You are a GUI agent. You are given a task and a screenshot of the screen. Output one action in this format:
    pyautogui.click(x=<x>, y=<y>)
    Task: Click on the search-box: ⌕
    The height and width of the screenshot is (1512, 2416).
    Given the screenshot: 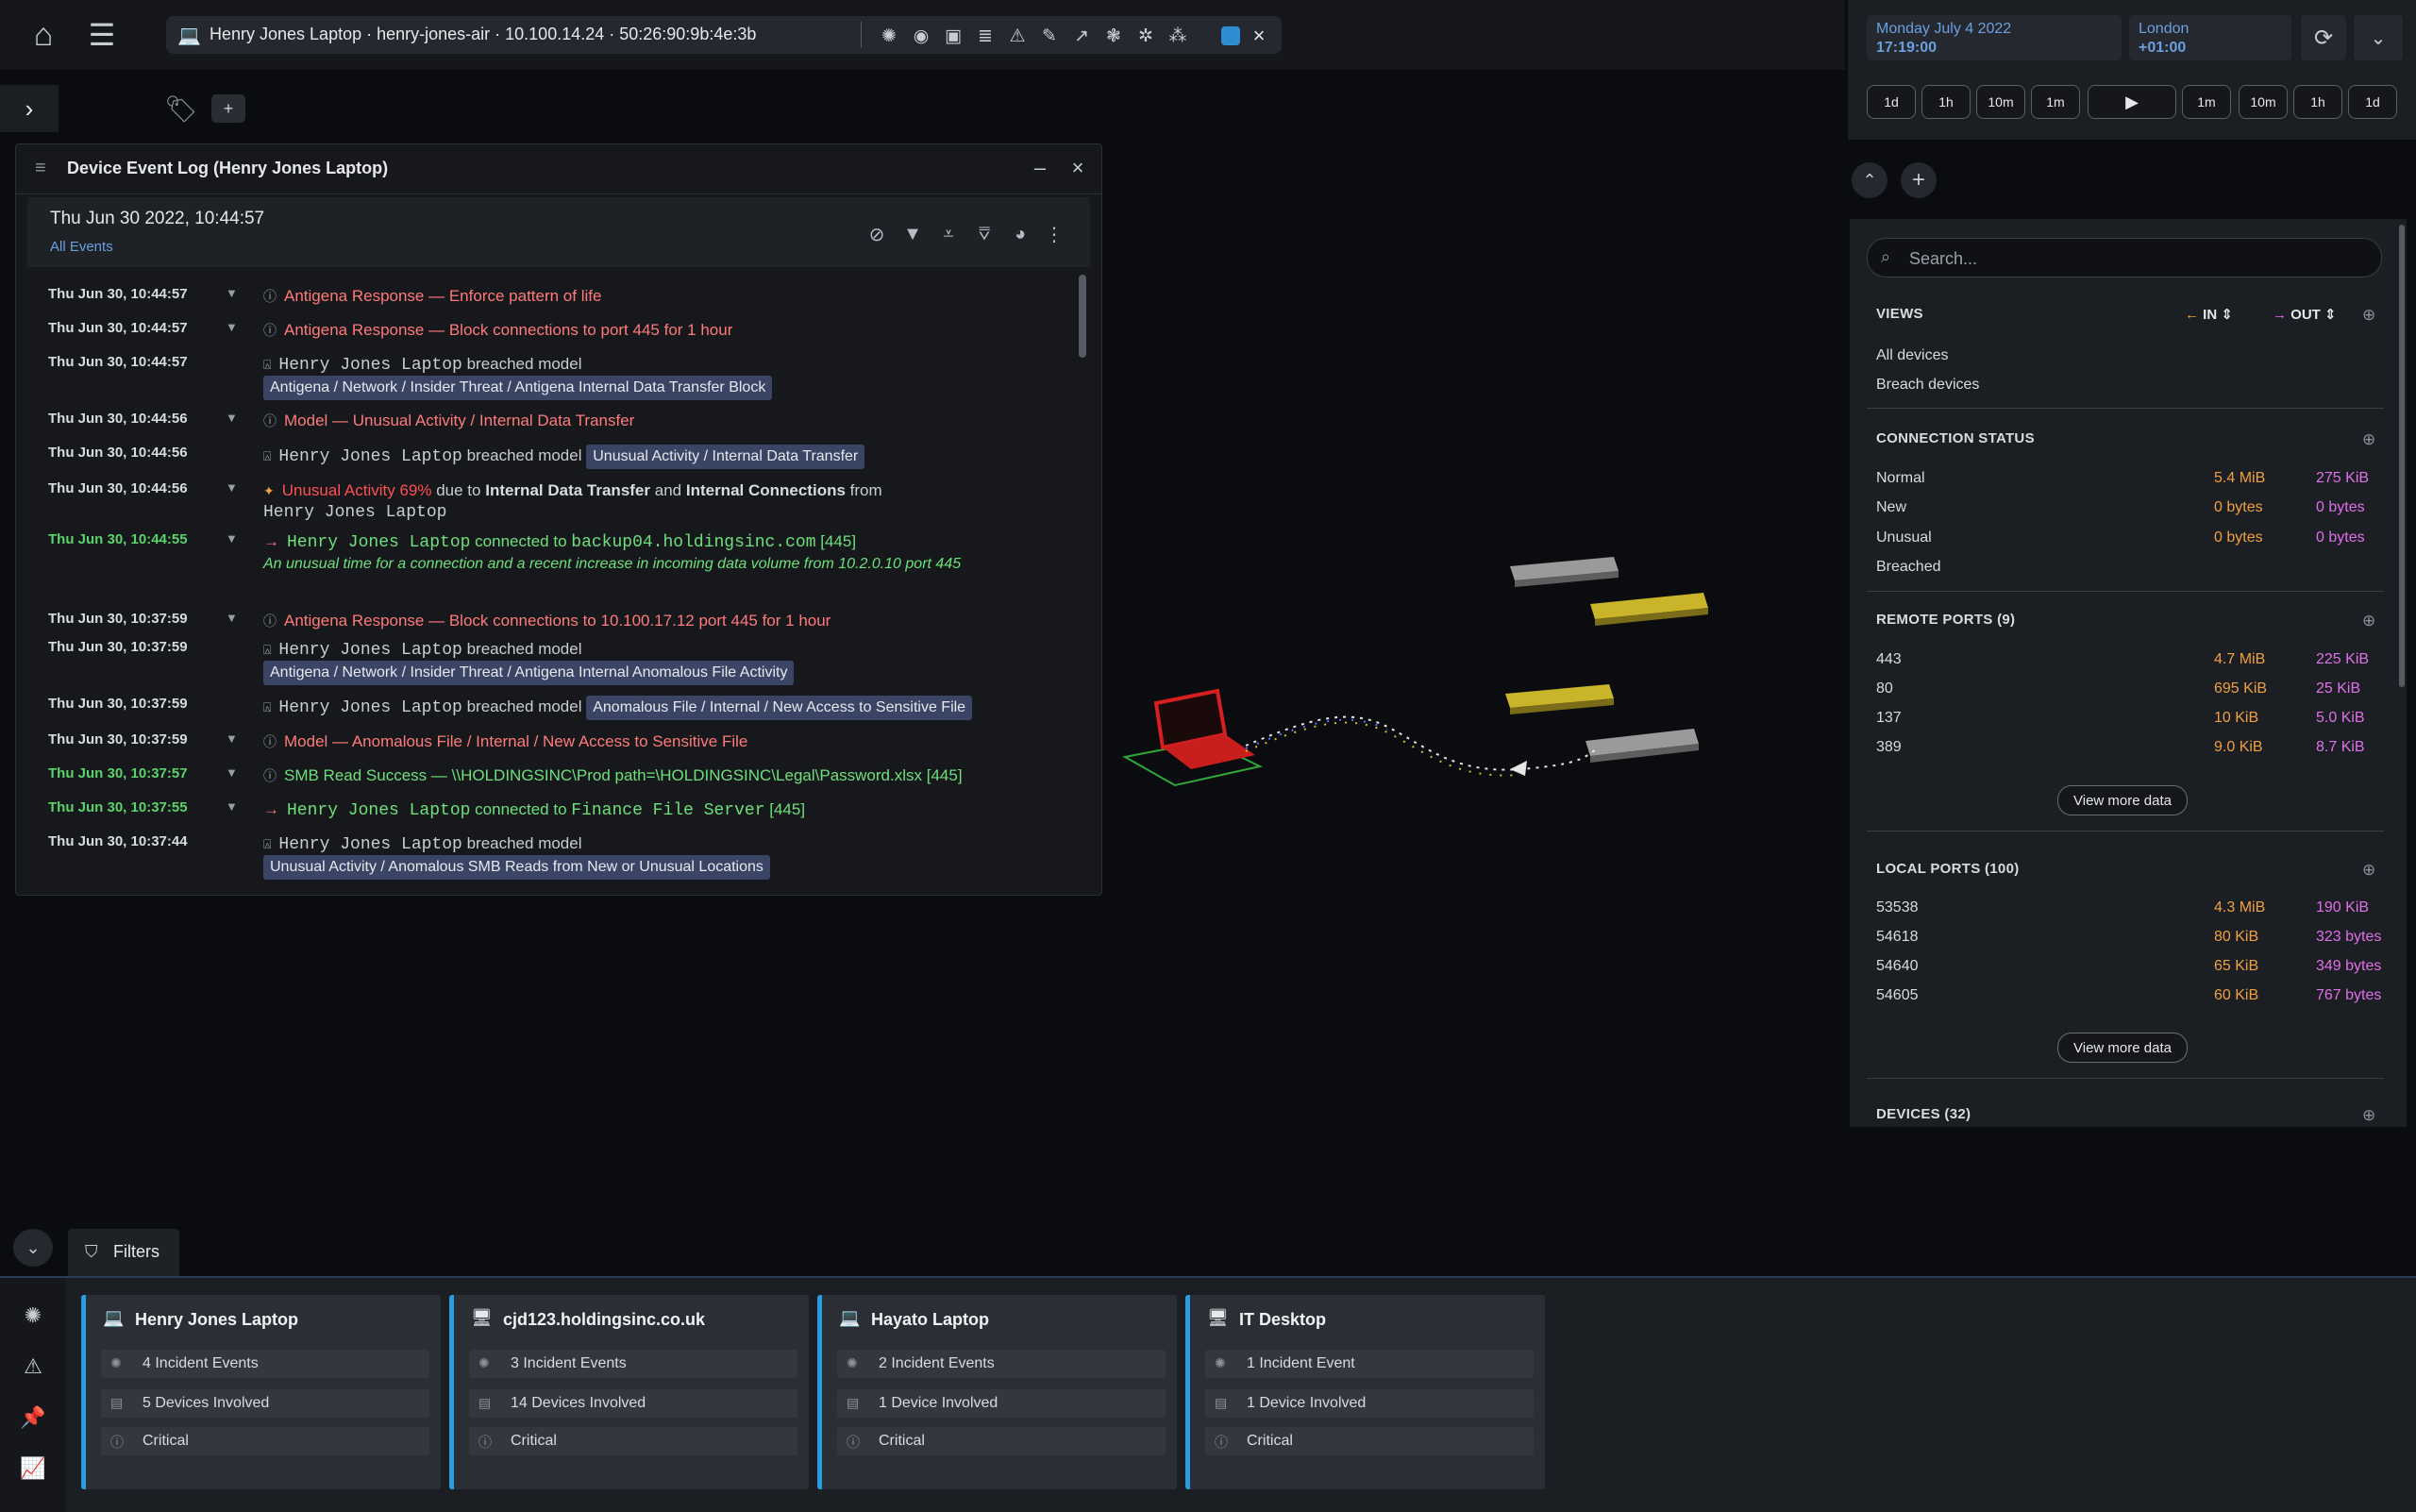 What is the action you would take?
    pyautogui.click(x=2124, y=257)
    